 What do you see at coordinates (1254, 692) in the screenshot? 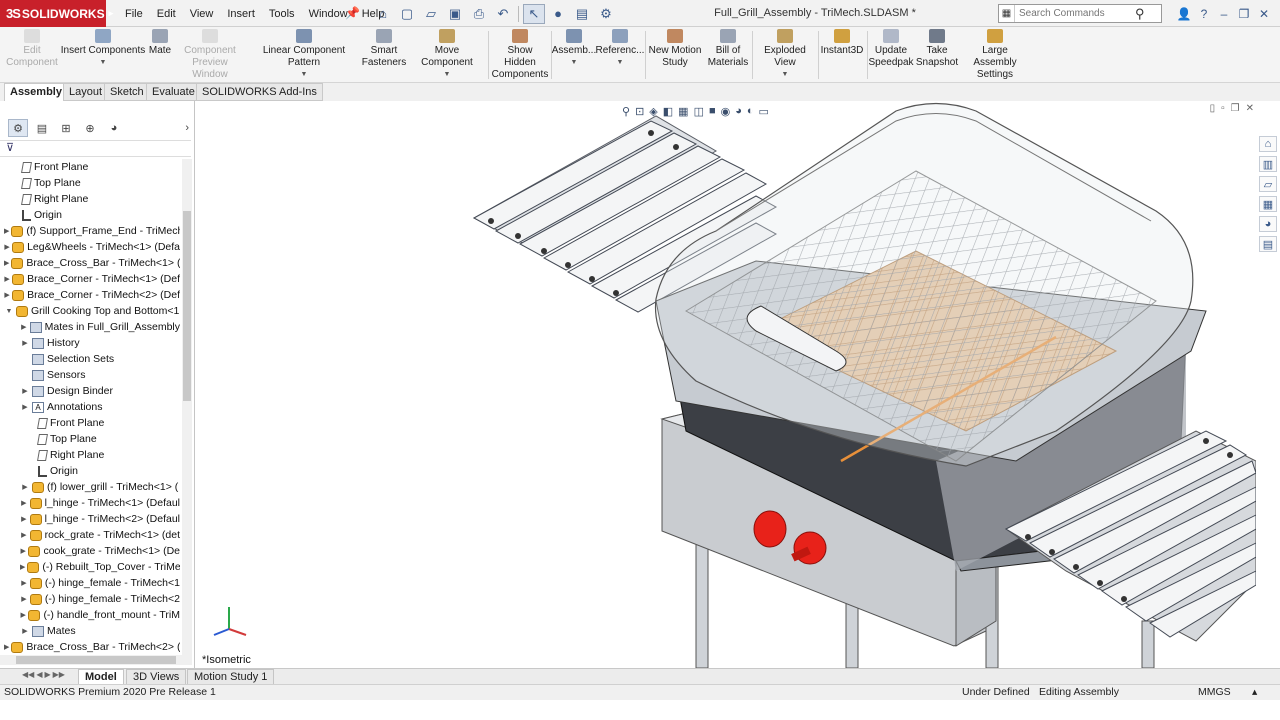
I see `unit-dropdown-icon: ▴` at bounding box center [1254, 692].